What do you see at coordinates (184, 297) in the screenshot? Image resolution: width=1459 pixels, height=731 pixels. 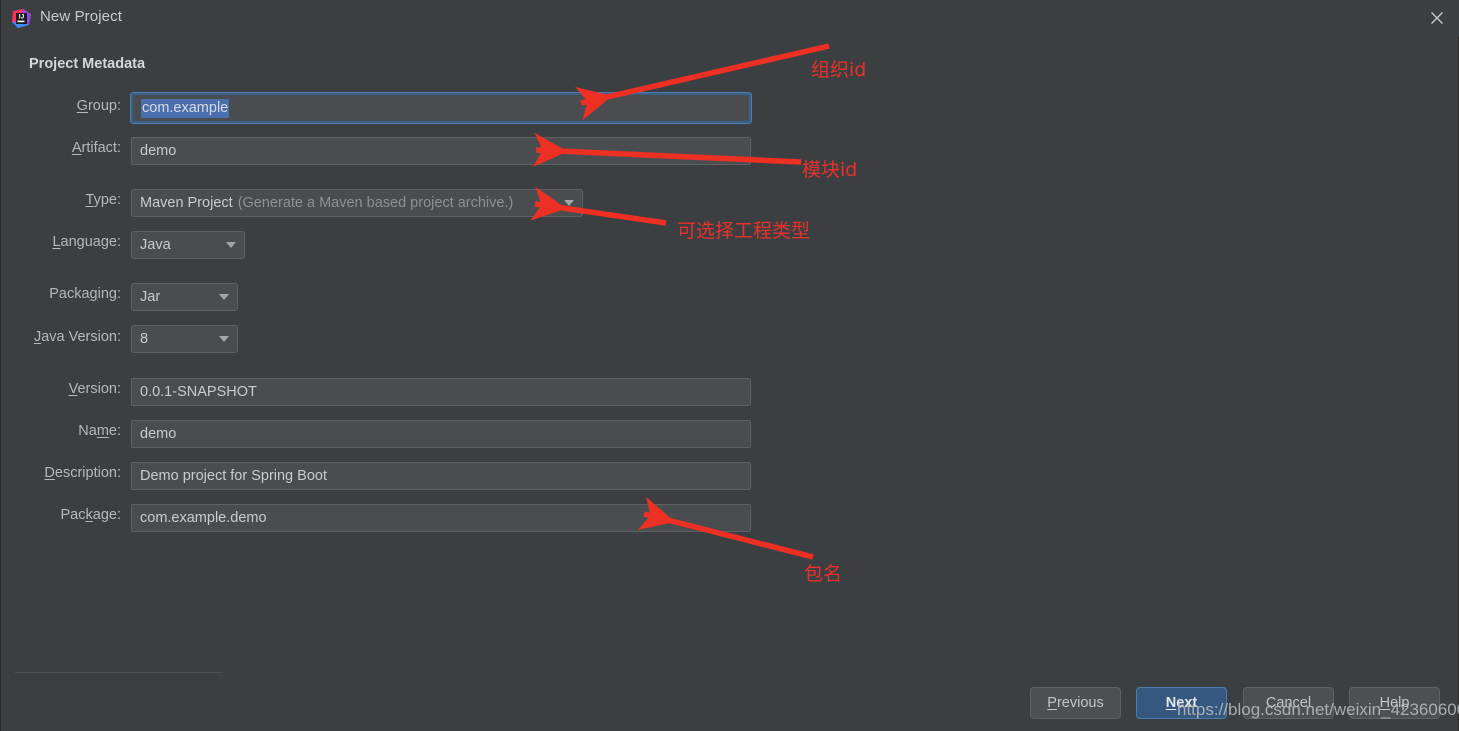 I see `packaging-combobox: Jar` at bounding box center [184, 297].